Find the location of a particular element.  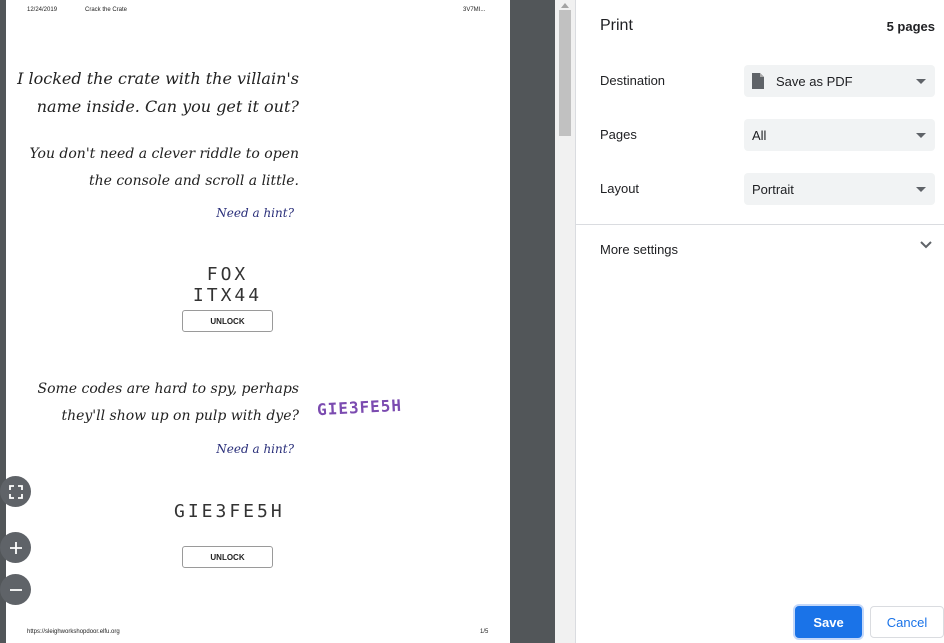

divider is located at coordinates (760, 224).